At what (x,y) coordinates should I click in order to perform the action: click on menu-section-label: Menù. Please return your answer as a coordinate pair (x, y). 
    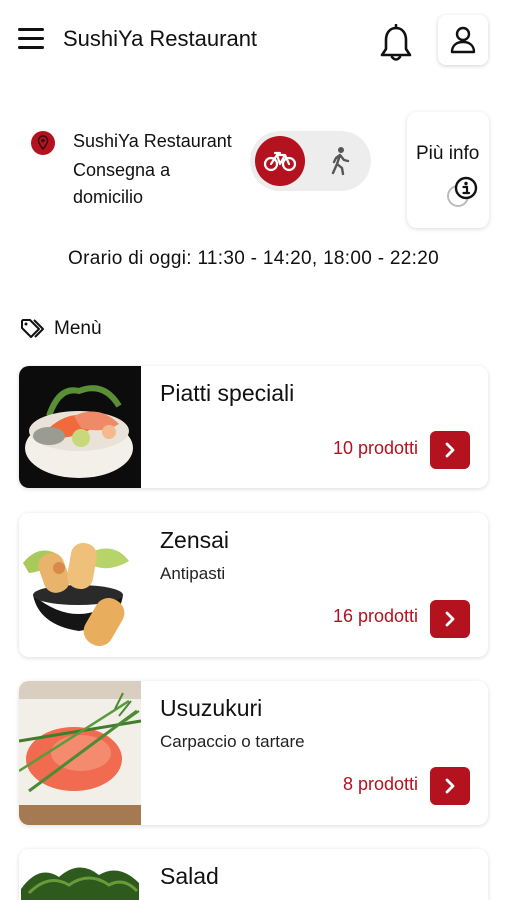
    Looking at the image, I should click on (78, 328).